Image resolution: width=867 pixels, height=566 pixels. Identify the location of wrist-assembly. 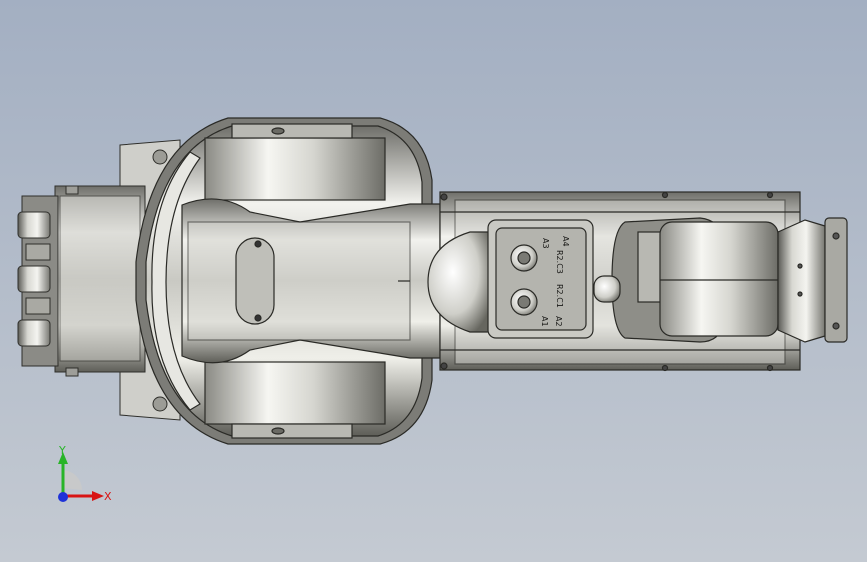
(720, 280).